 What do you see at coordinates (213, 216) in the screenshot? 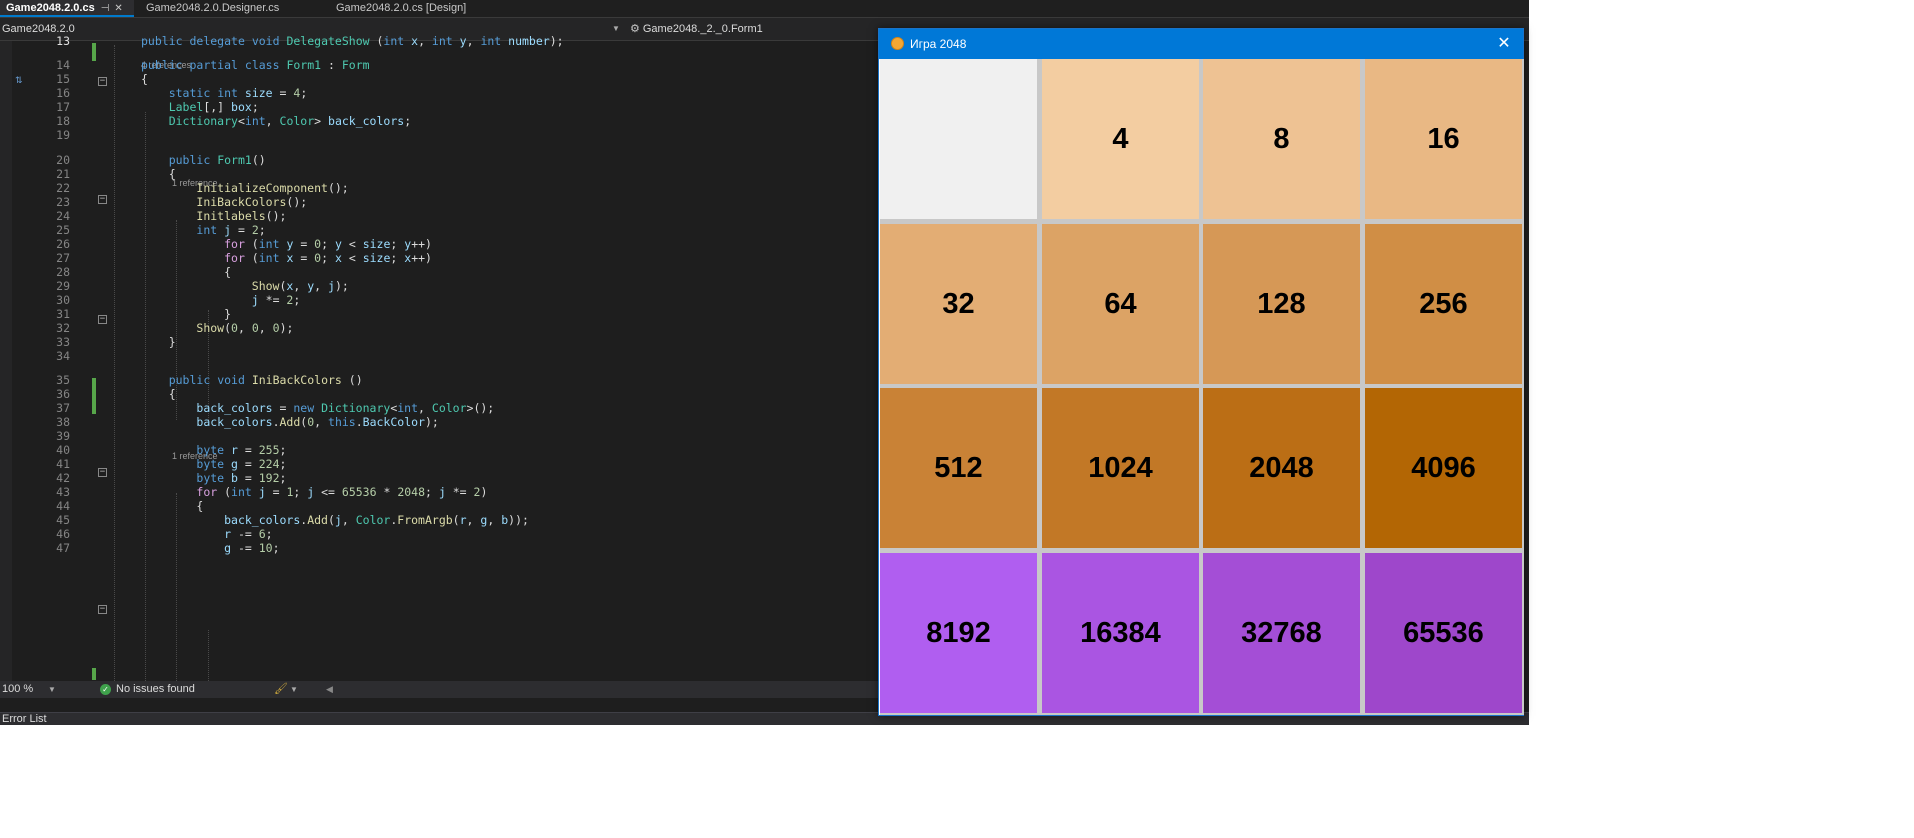
I see `code-line: Initlabels();` at bounding box center [213, 216].